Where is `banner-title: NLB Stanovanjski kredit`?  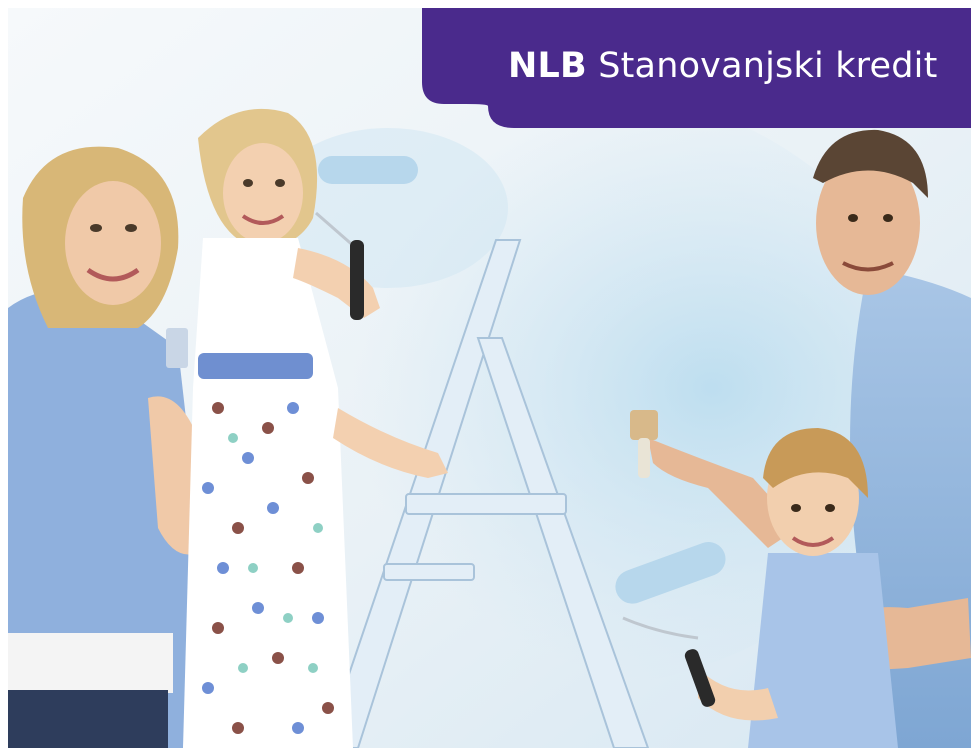
banner-title: NLB Stanovanjski kredit is located at coordinates (723, 66).